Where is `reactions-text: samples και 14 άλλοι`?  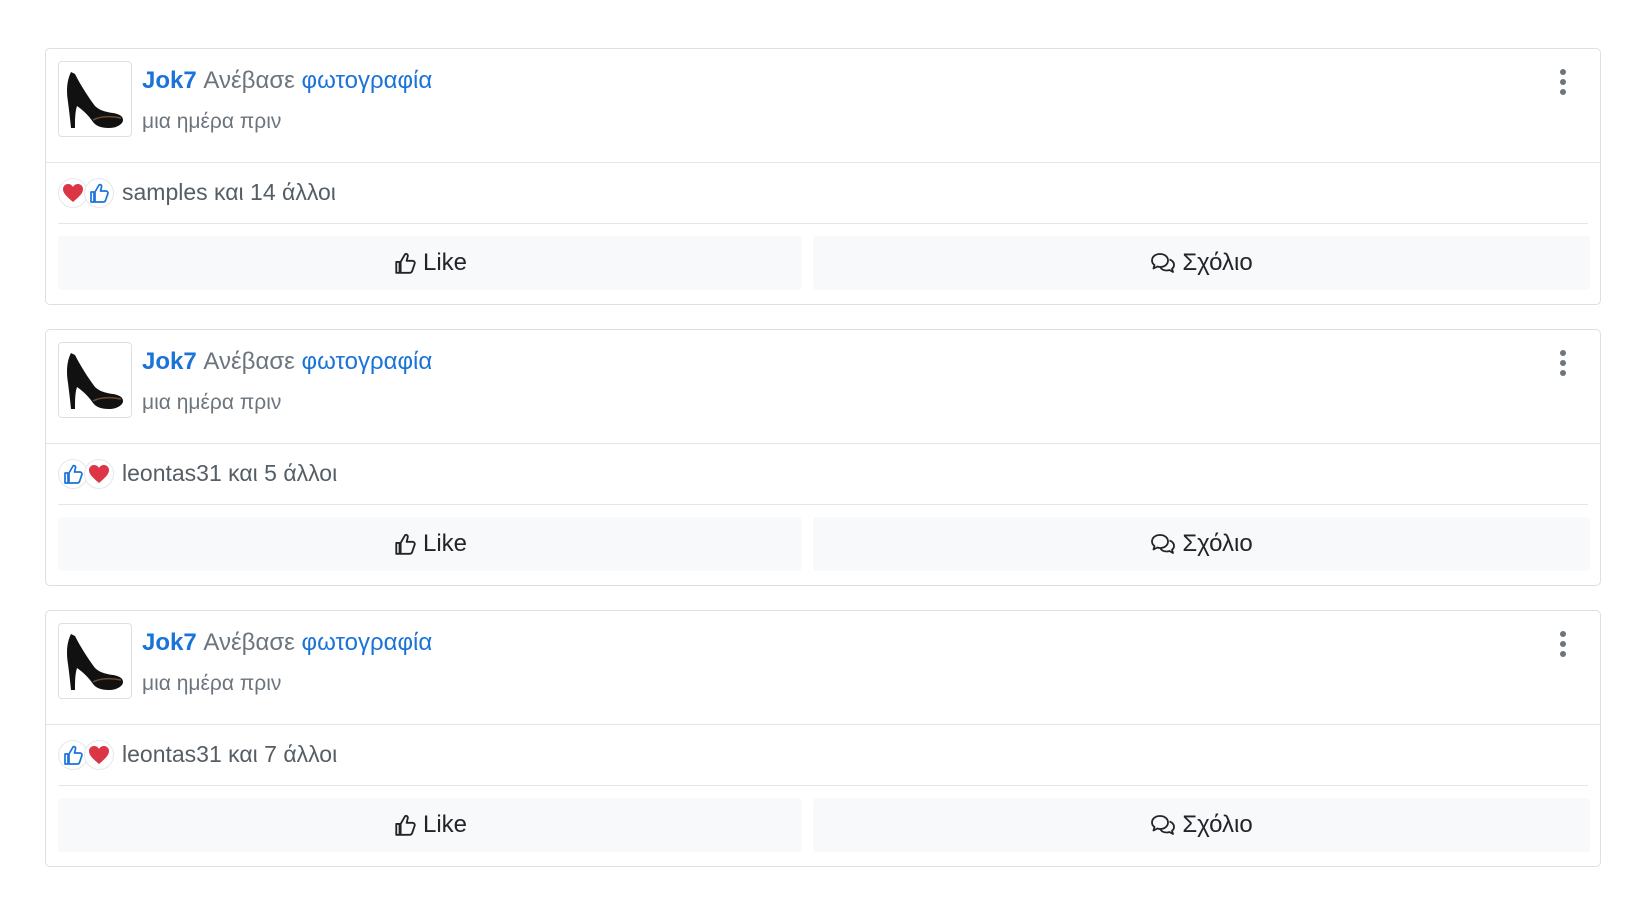 reactions-text: samples και 14 άλλοι is located at coordinates (229, 192).